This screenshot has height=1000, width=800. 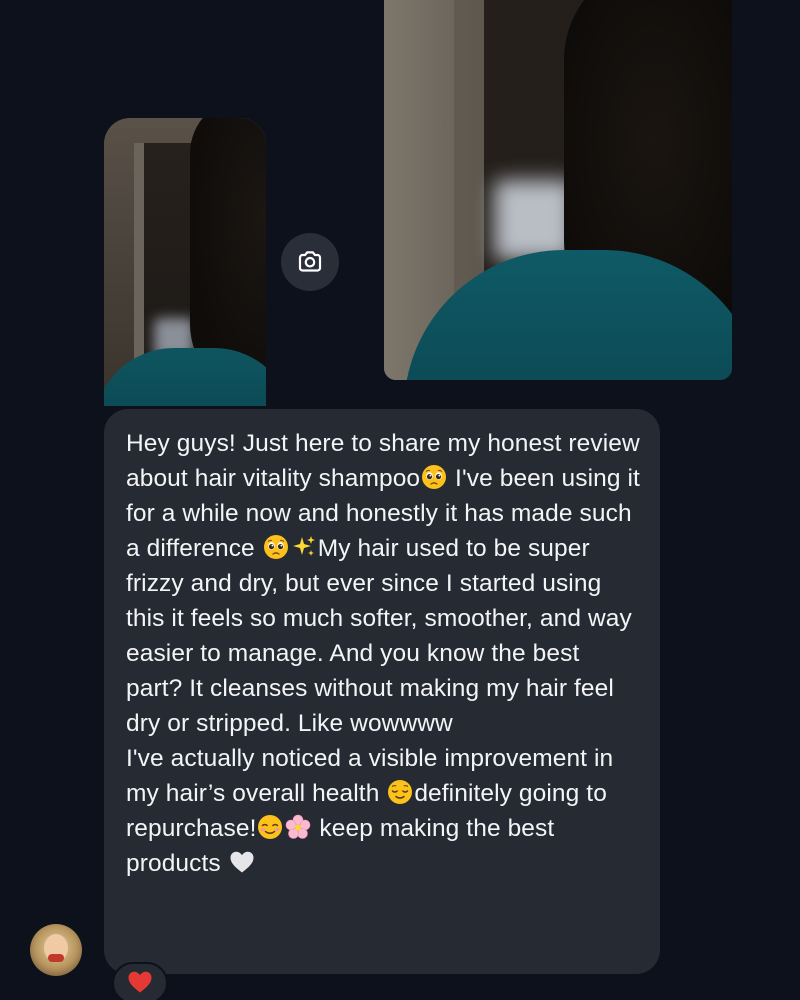 What do you see at coordinates (304, 547) in the screenshot?
I see `sparkles-emoji` at bounding box center [304, 547].